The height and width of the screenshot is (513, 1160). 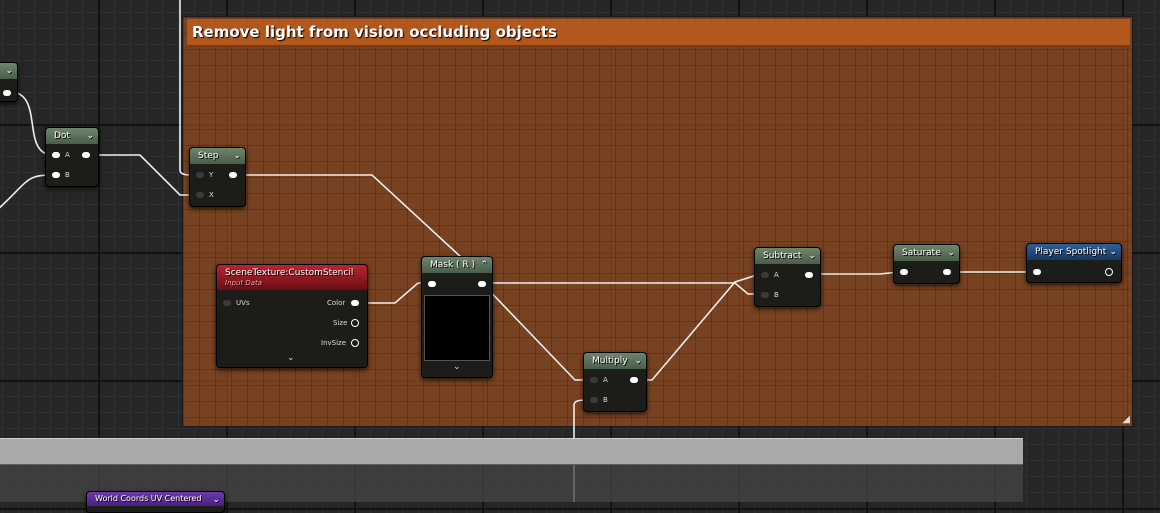 I want to click on color-output-pin, so click(x=355, y=303).